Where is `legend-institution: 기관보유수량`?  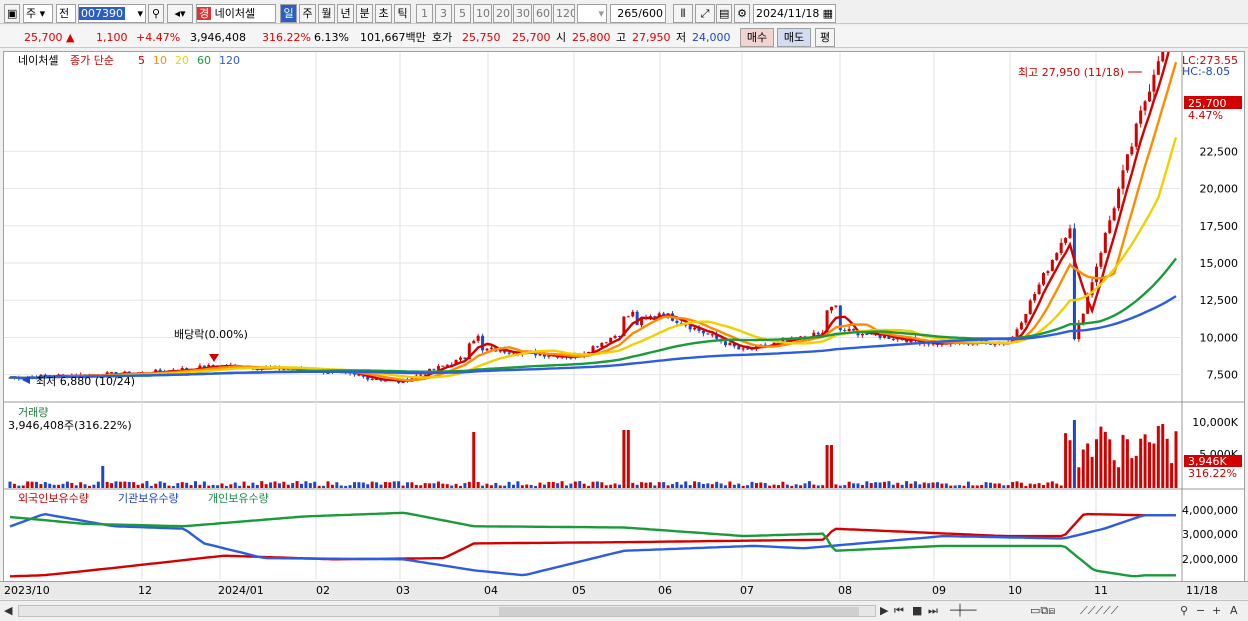 legend-institution: 기관보유수량 is located at coordinates (148, 498).